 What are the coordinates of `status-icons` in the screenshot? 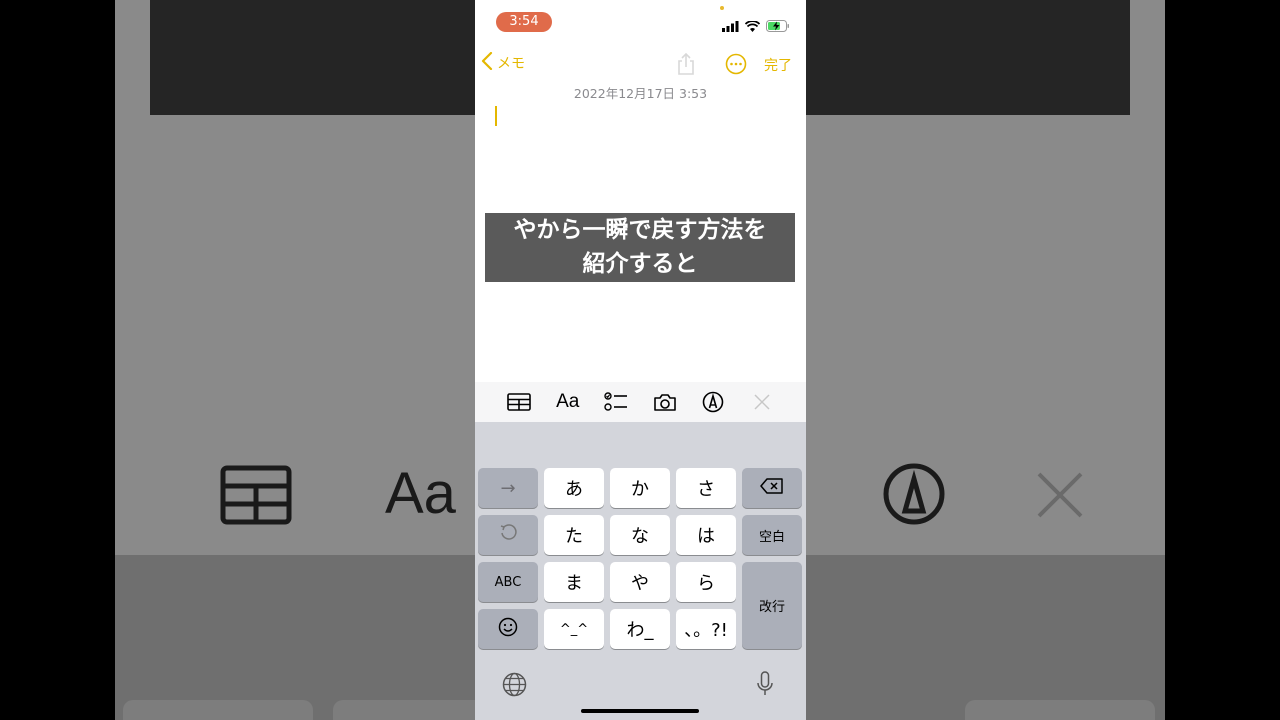 It's located at (756, 26).